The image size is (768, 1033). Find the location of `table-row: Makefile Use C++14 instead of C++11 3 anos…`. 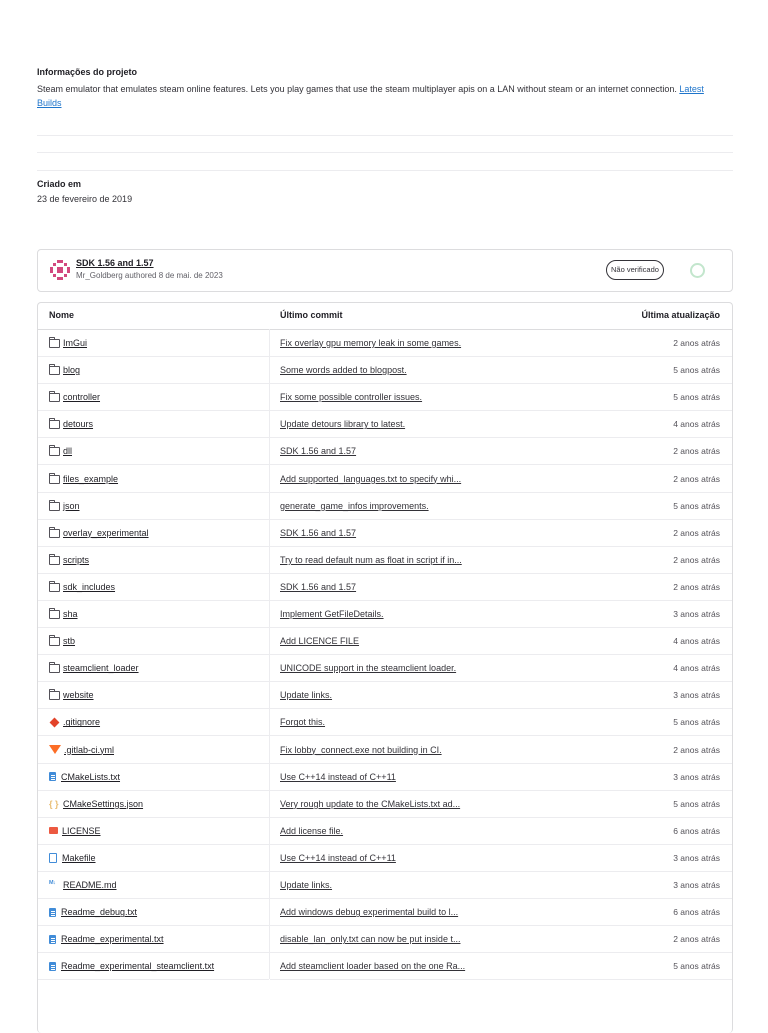

table-row: Makefile Use C++14 instead of C++11 3 anos… is located at coordinates (385, 858).